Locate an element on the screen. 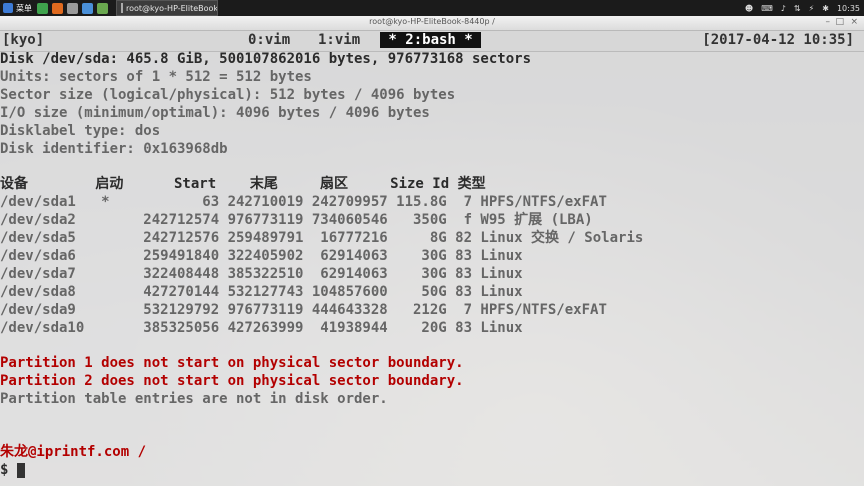 This screenshot has height=486, width=864. text-cursor is located at coordinates (20, 470).